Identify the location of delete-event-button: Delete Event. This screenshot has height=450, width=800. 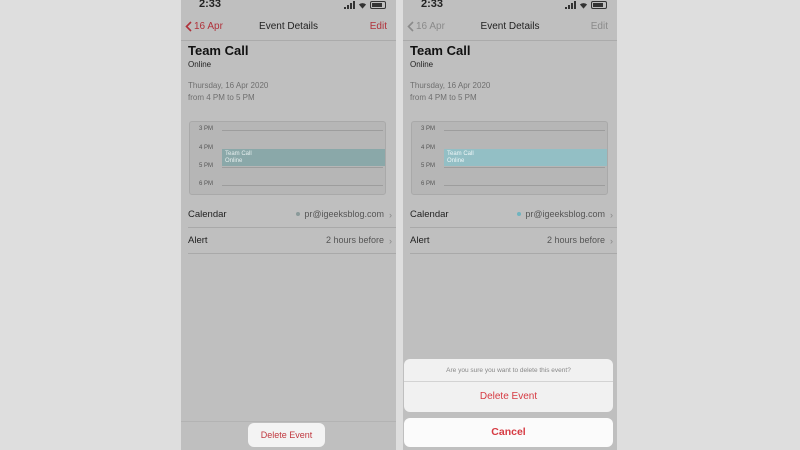
(286, 435).